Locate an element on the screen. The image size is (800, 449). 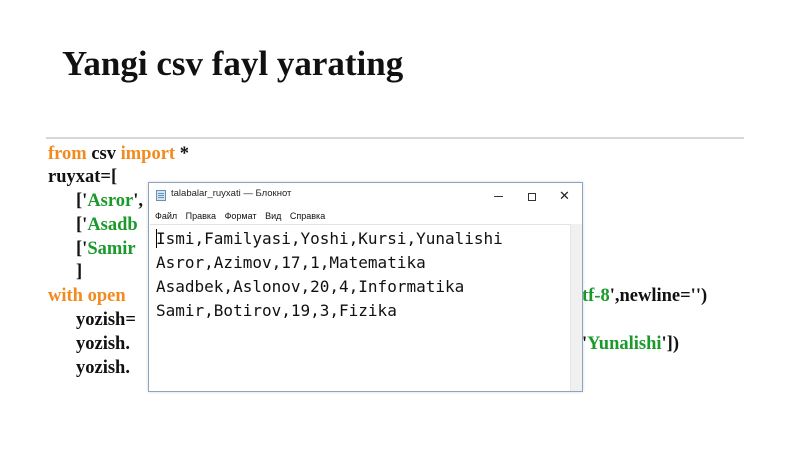
slide-title: Yangi csv fayl yarating is located at coordinates (233, 63).